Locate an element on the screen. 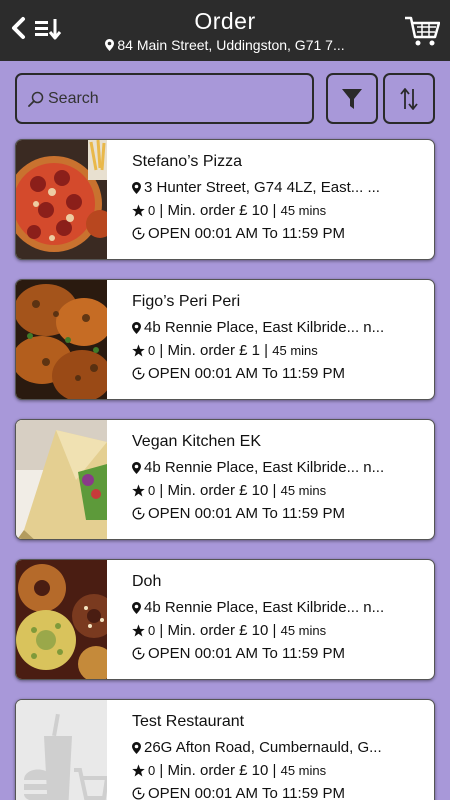  restaurant-image-placeholder is located at coordinates (61, 750).